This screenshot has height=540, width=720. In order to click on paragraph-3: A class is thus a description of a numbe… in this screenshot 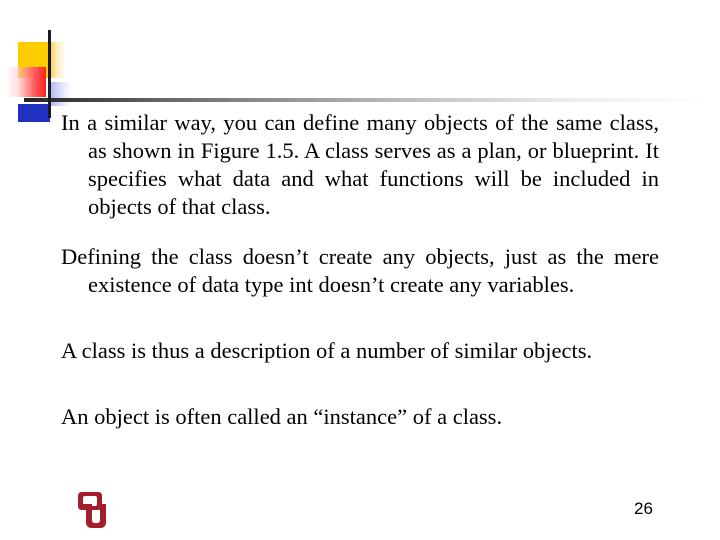, I will do `click(327, 350)`.